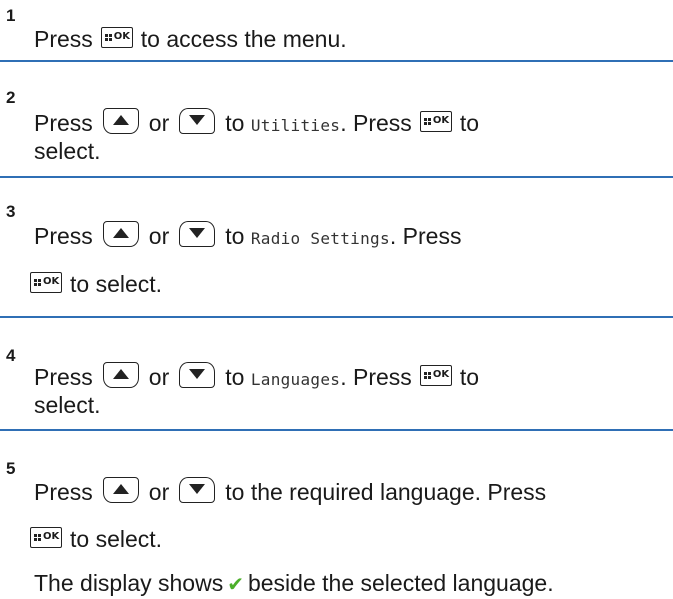 This screenshot has height=599, width=673. Describe the element at coordinates (235, 585) in the screenshot. I see `checkmark-icon: ✔` at that location.